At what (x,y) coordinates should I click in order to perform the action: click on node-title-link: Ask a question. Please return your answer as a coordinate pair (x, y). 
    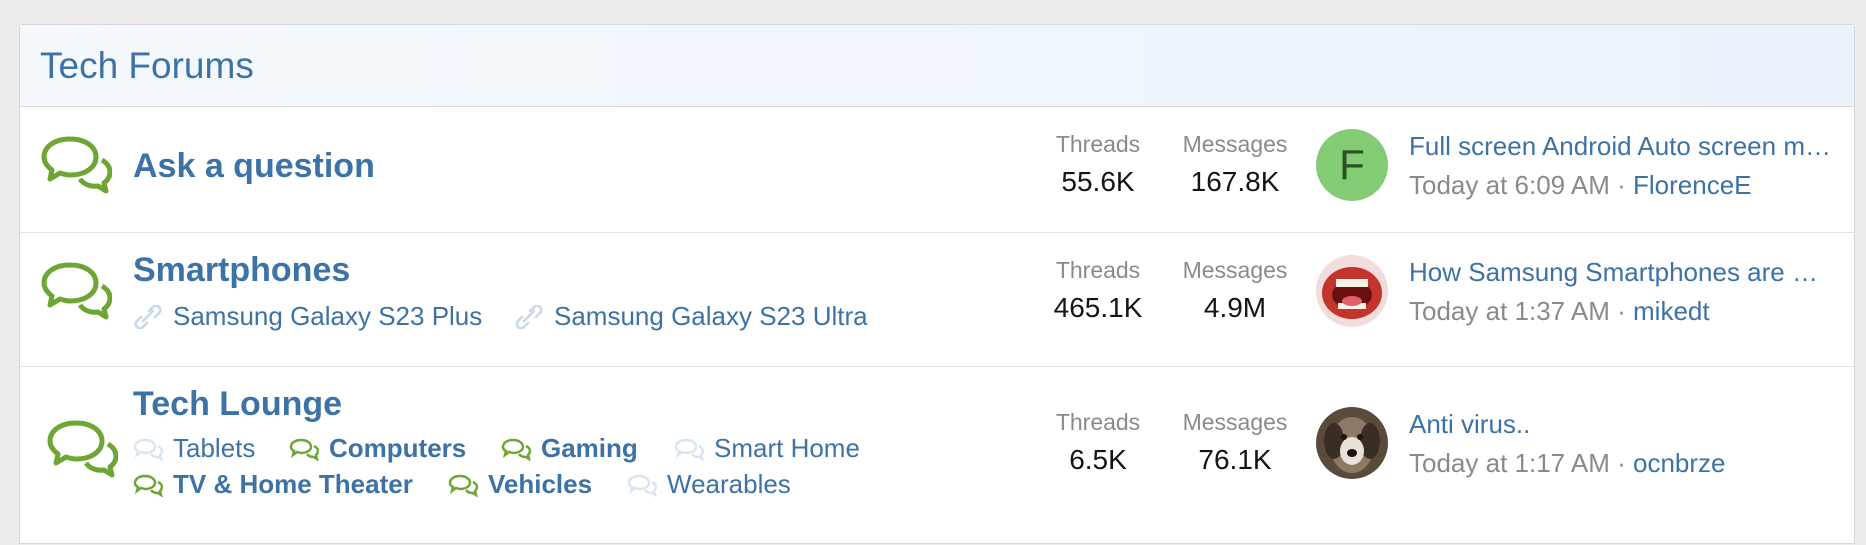
    Looking at the image, I should click on (254, 166).